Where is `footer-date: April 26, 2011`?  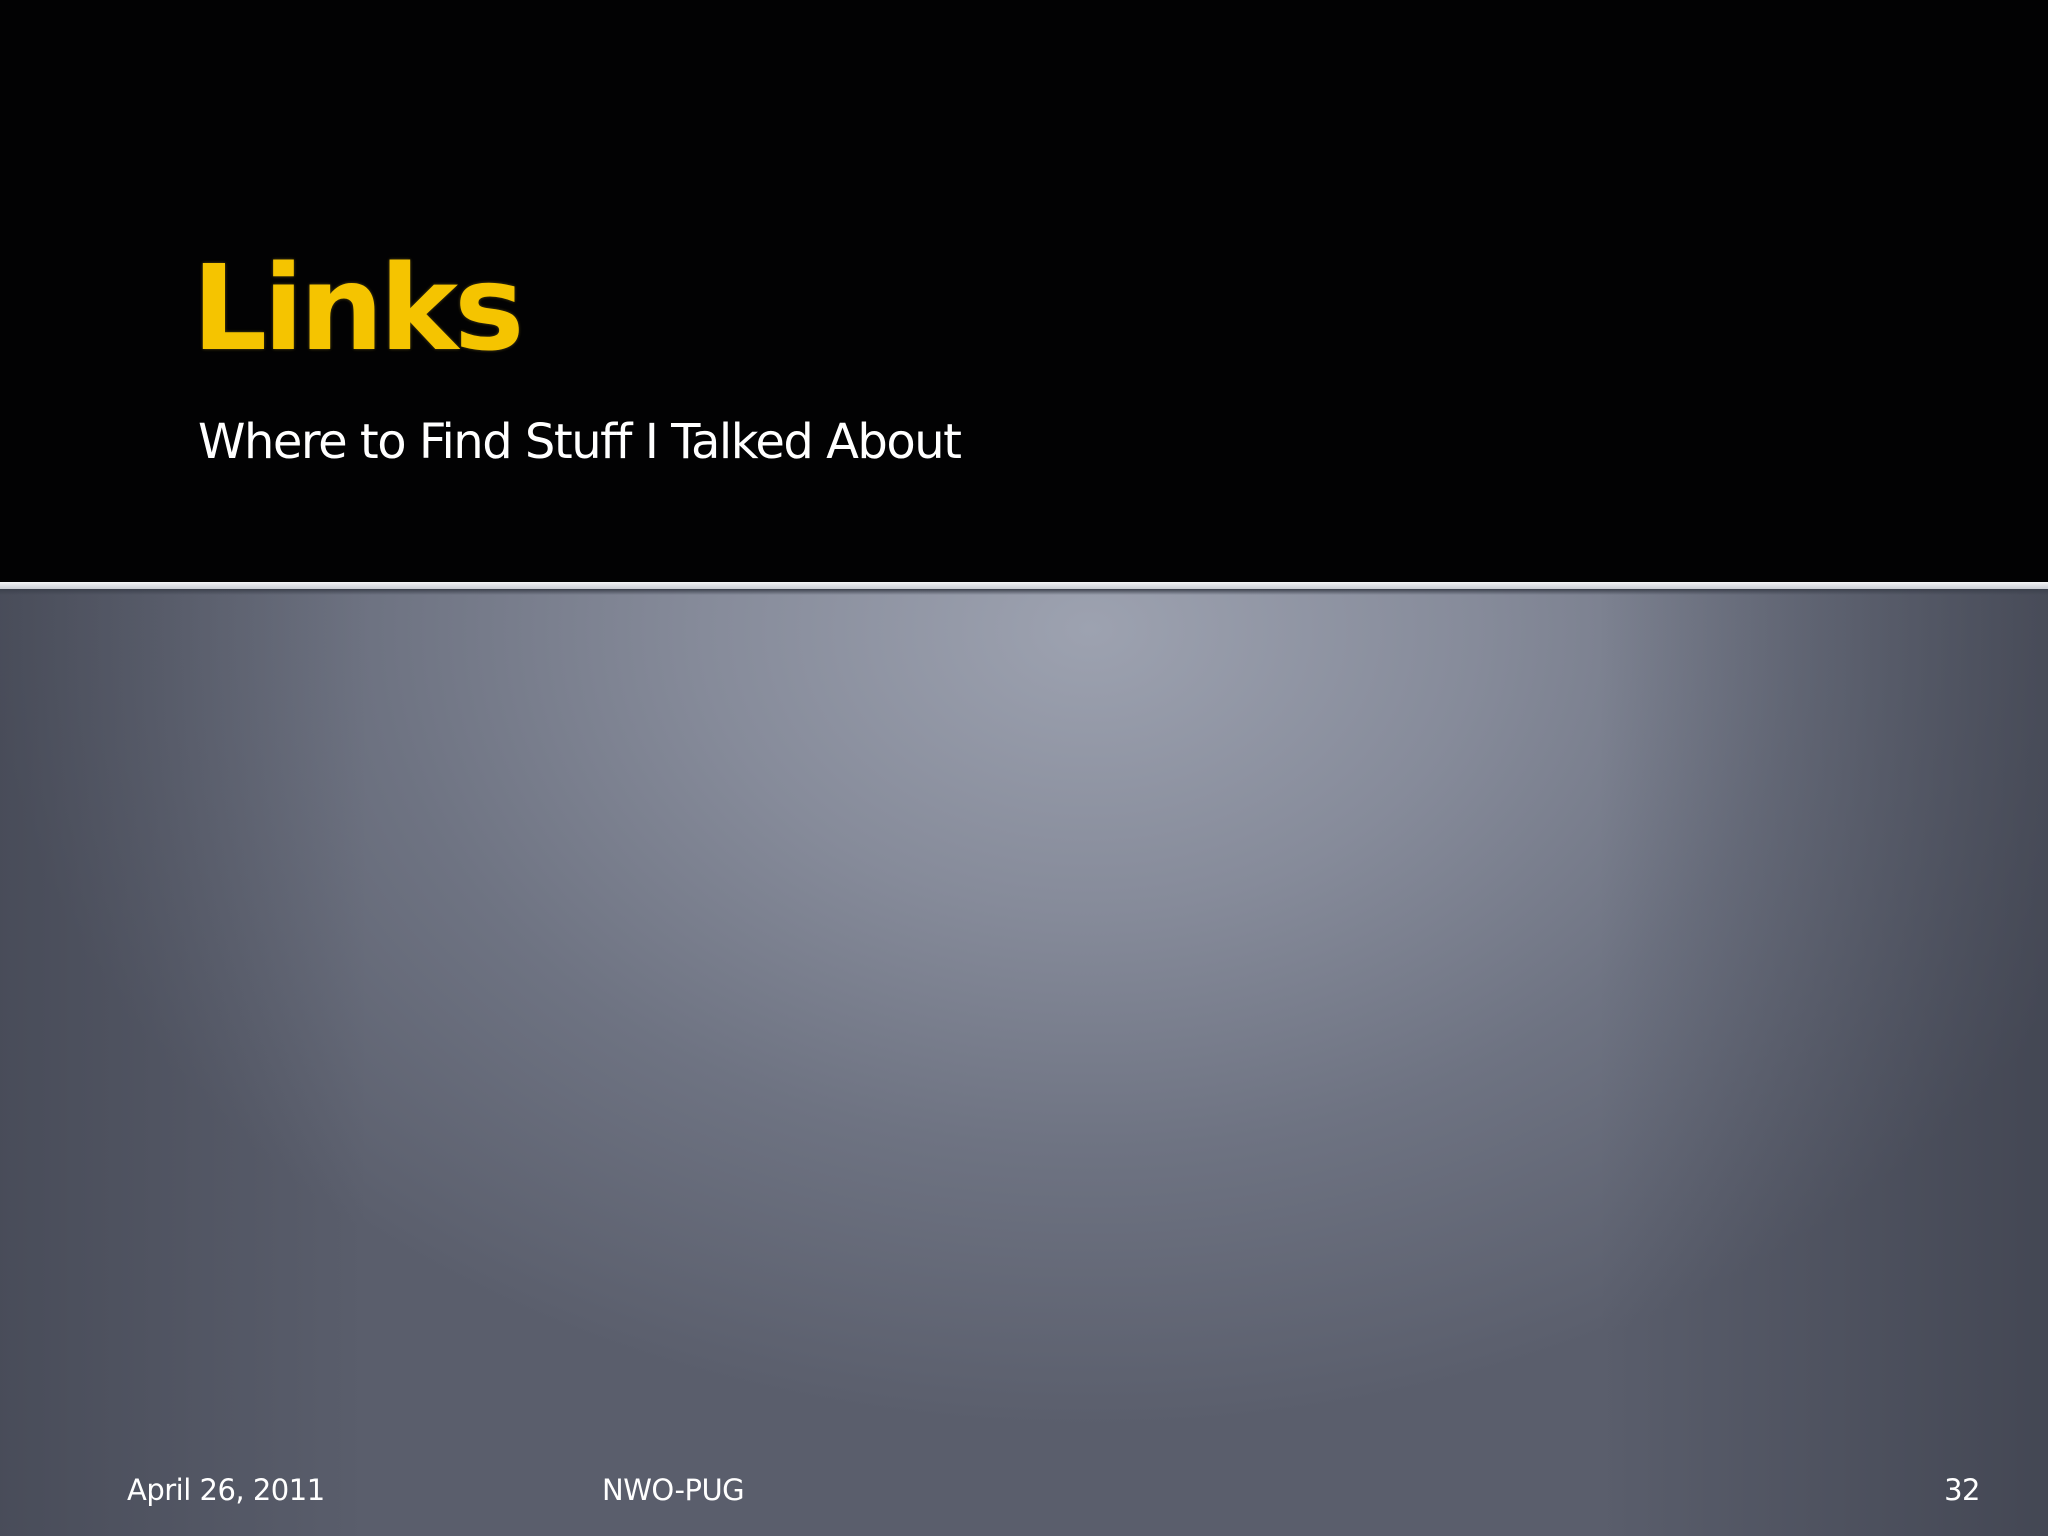
footer-date: April 26, 2011 is located at coordinates (226, 1490).